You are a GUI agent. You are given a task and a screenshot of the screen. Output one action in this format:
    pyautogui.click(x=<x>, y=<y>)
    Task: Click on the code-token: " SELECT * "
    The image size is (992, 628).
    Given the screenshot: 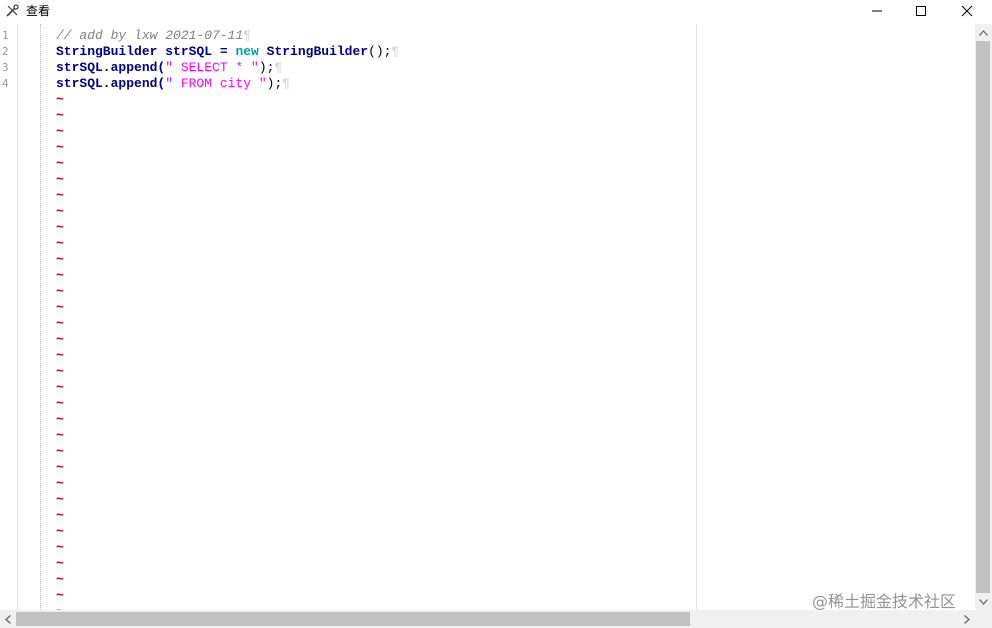 What is the action you would take?
    pyautogui.click(x=212, y=67)
    